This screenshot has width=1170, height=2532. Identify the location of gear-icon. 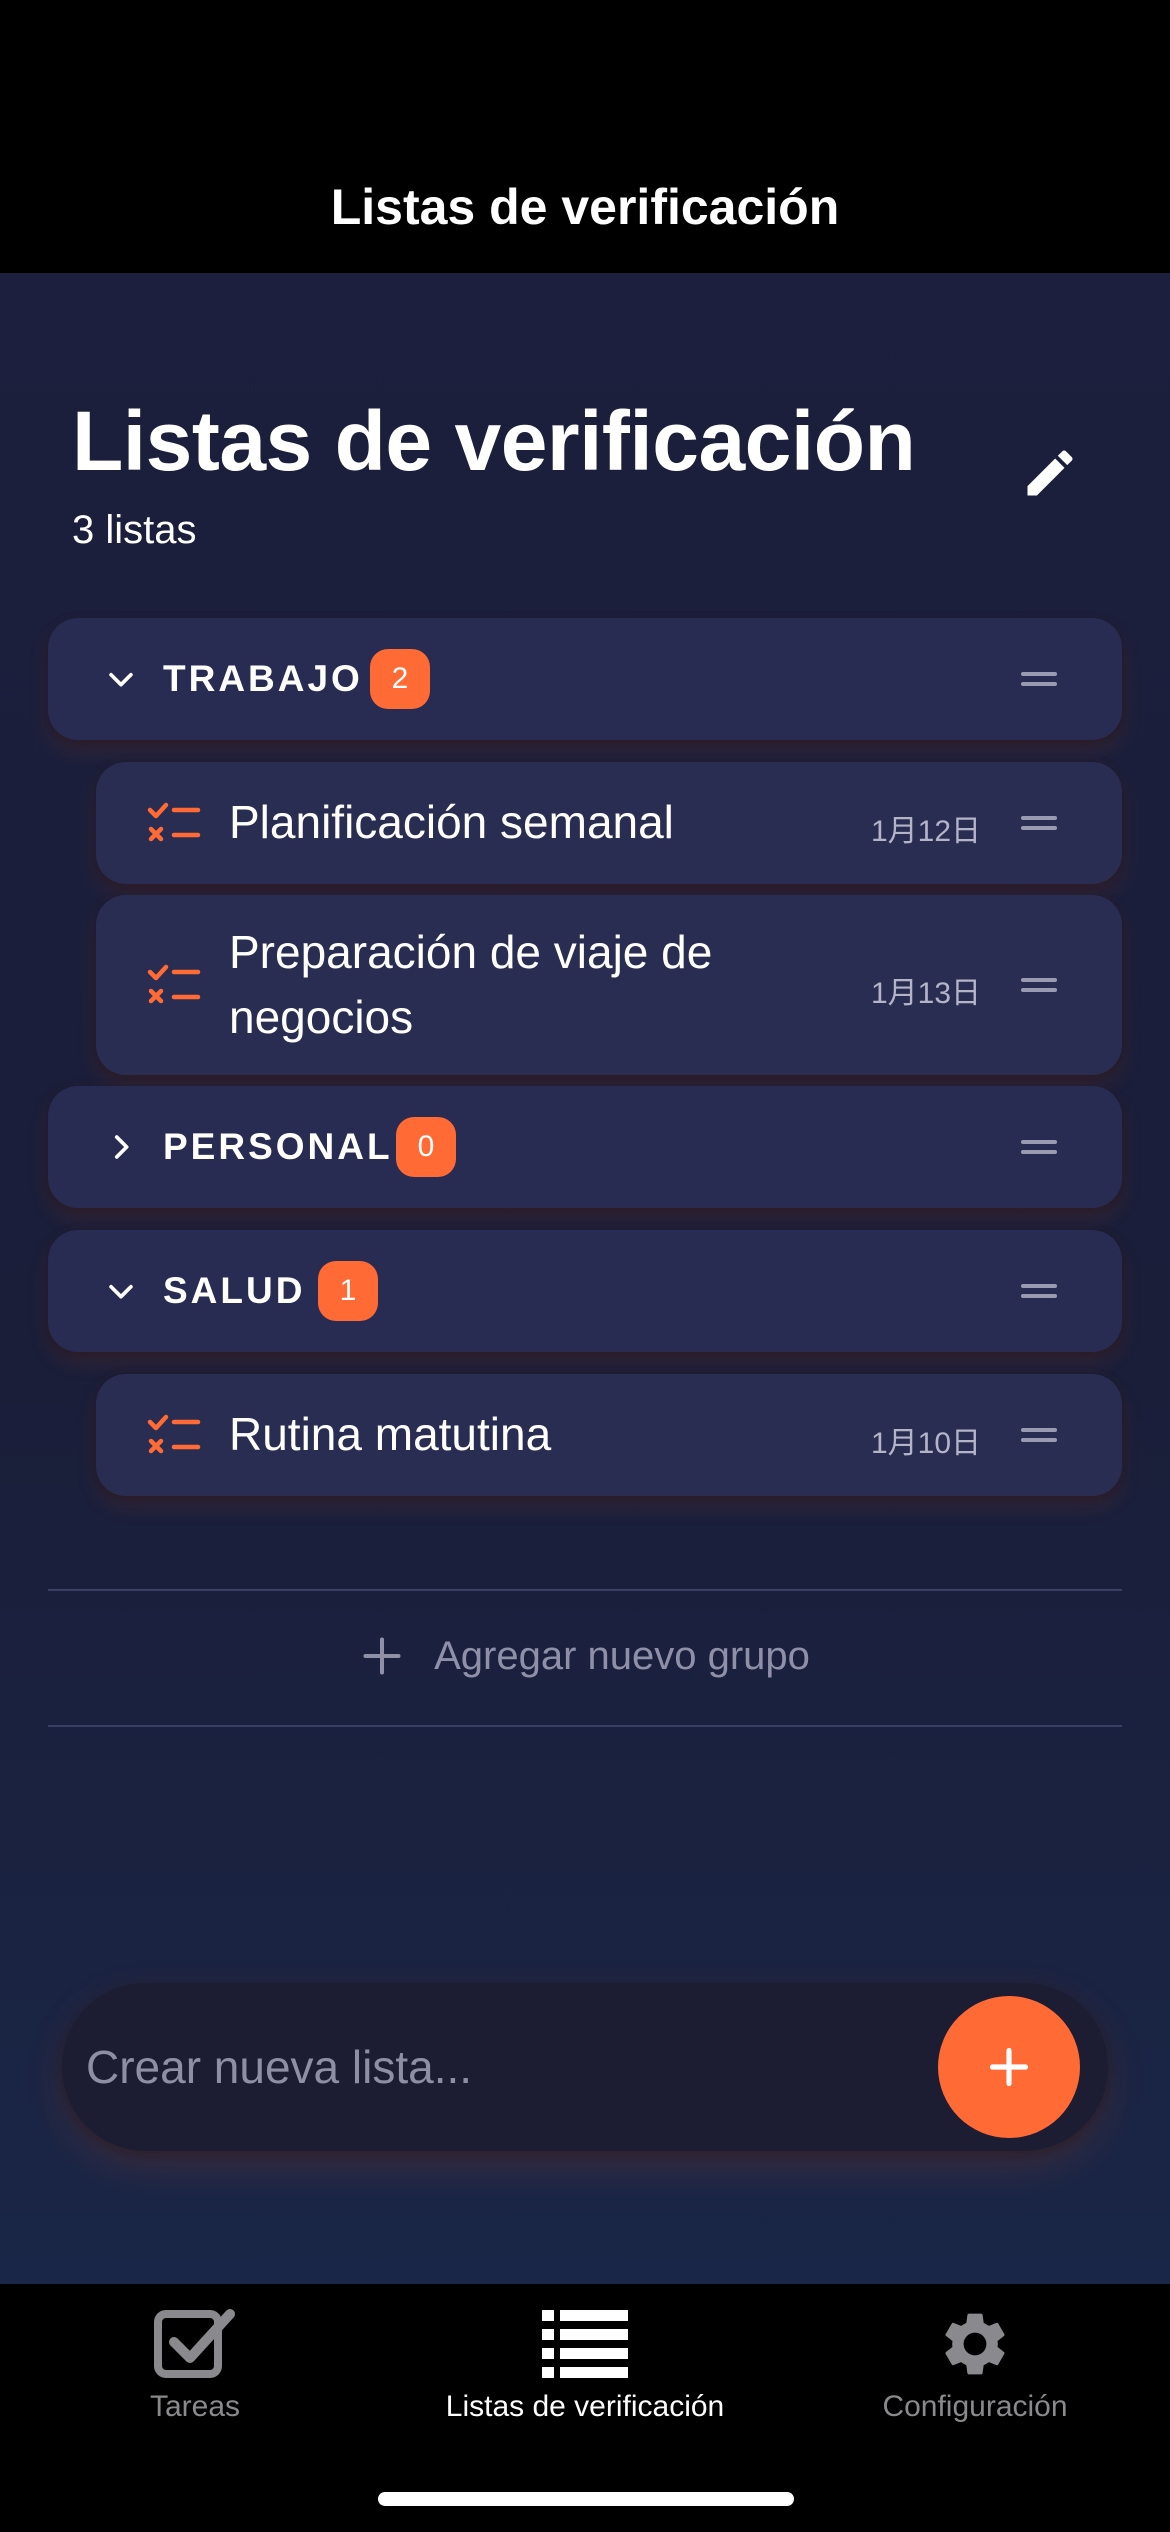
(975, 2344).